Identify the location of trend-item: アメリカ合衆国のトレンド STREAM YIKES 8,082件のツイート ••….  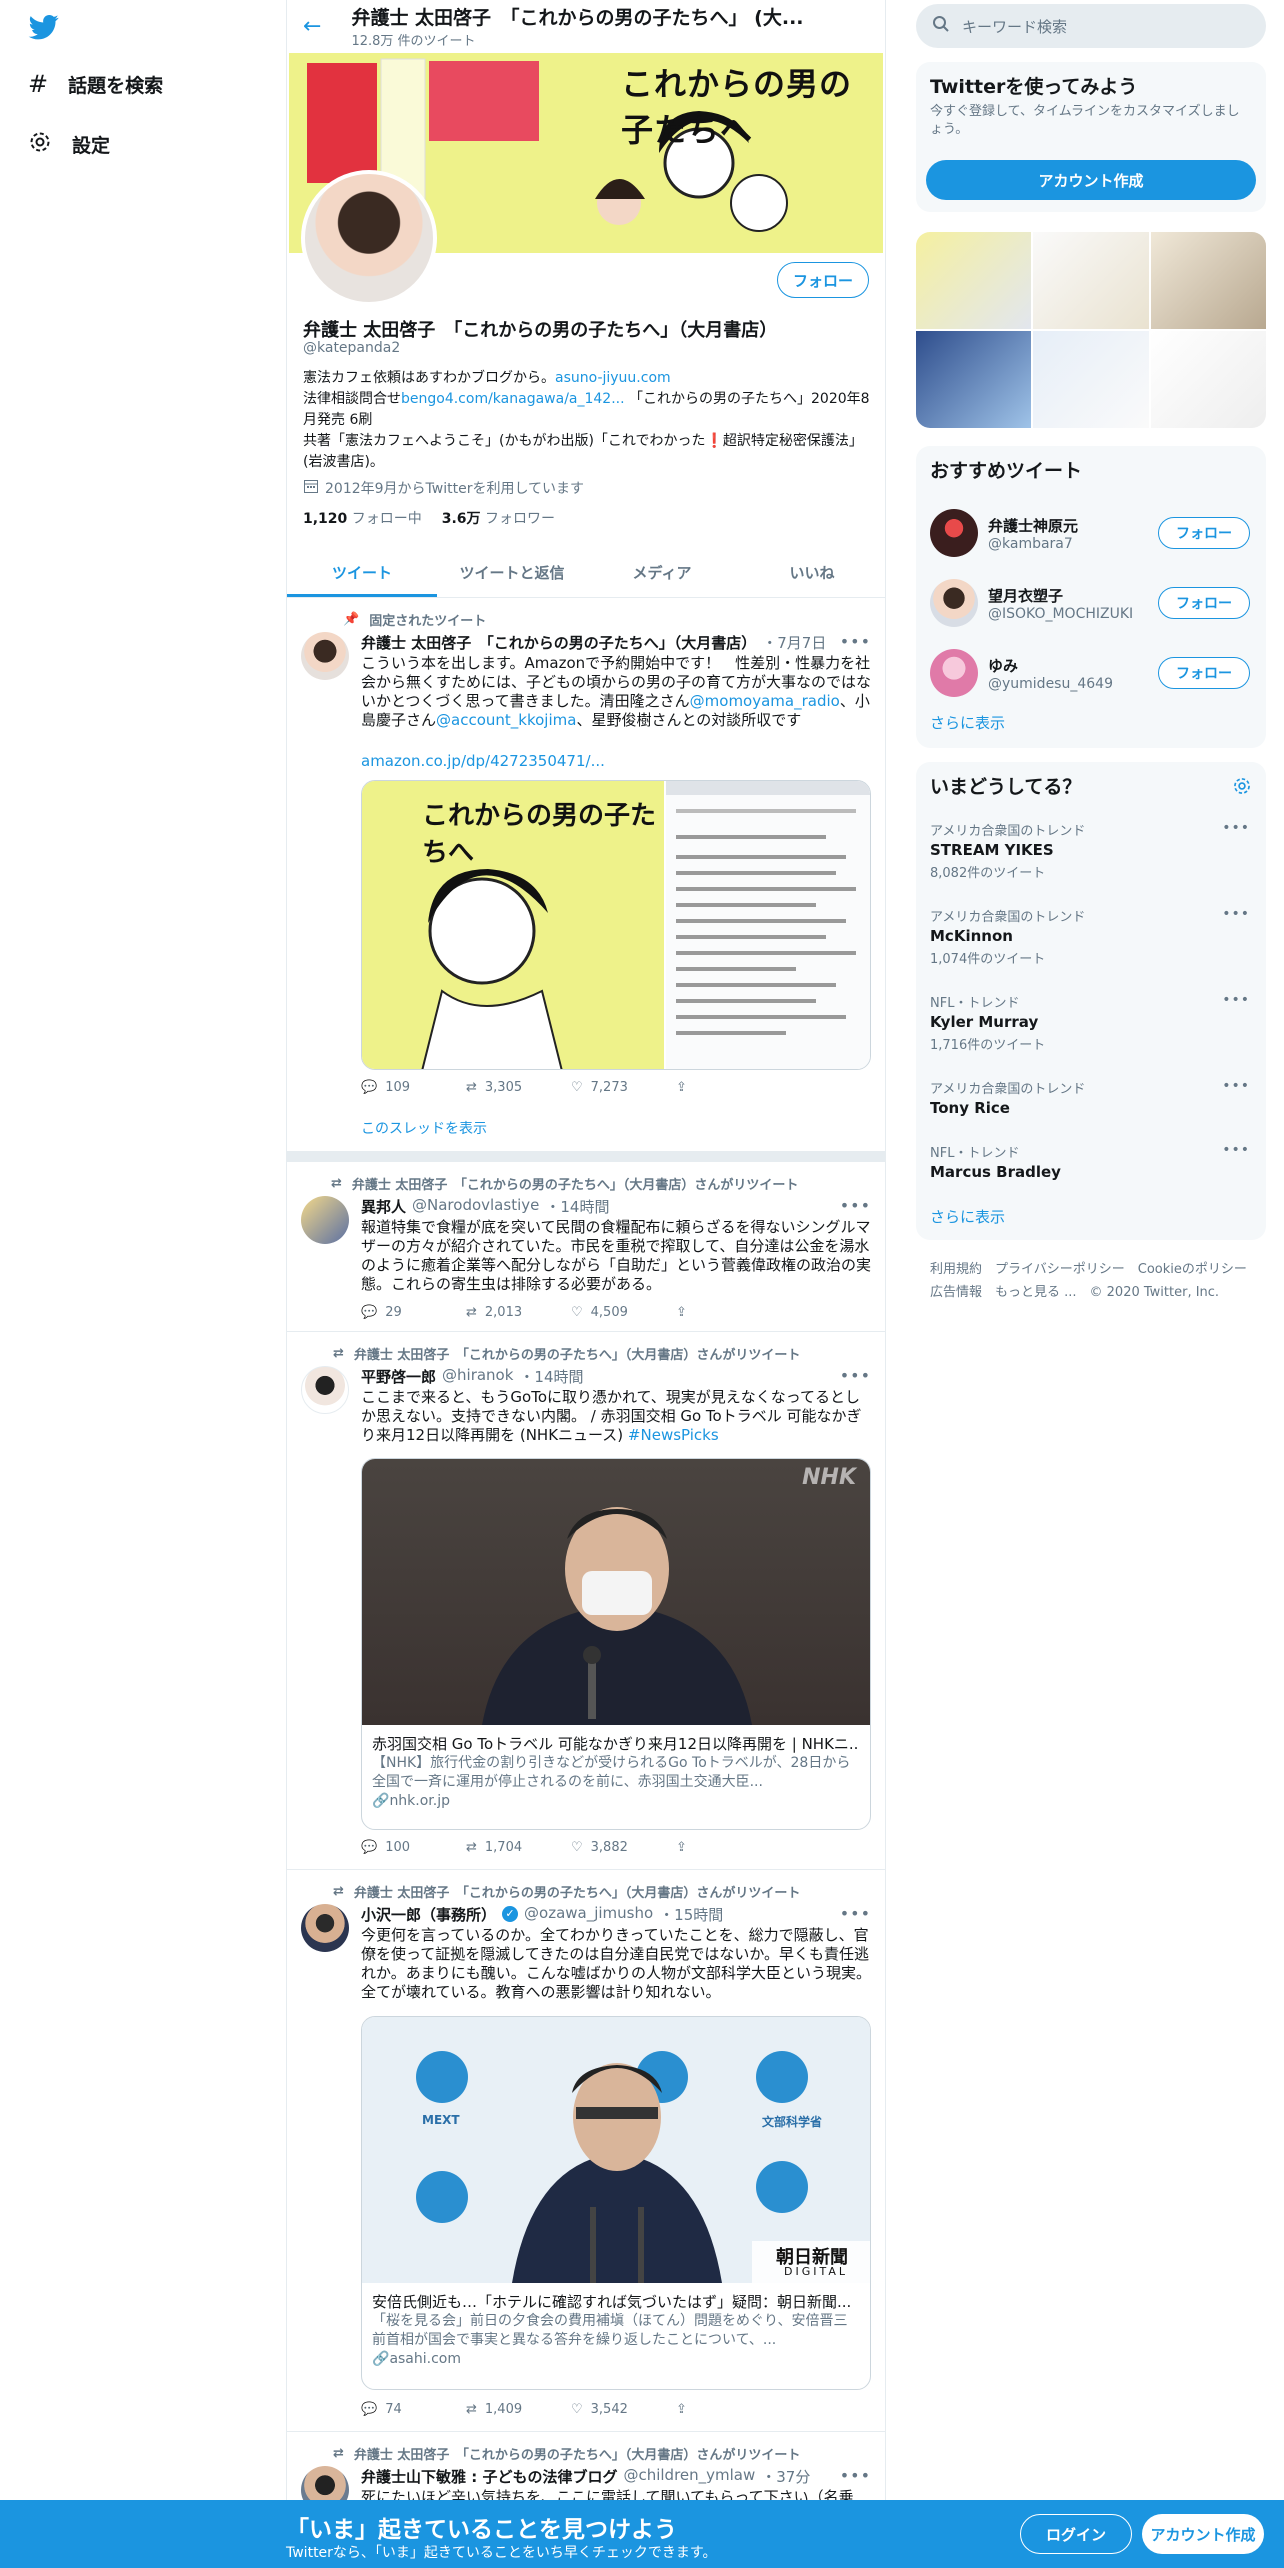
(1090, 850).